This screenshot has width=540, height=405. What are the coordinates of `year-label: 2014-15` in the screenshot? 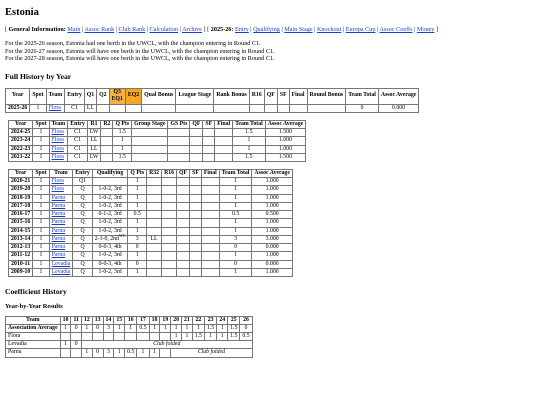 It's located at (21, 230).